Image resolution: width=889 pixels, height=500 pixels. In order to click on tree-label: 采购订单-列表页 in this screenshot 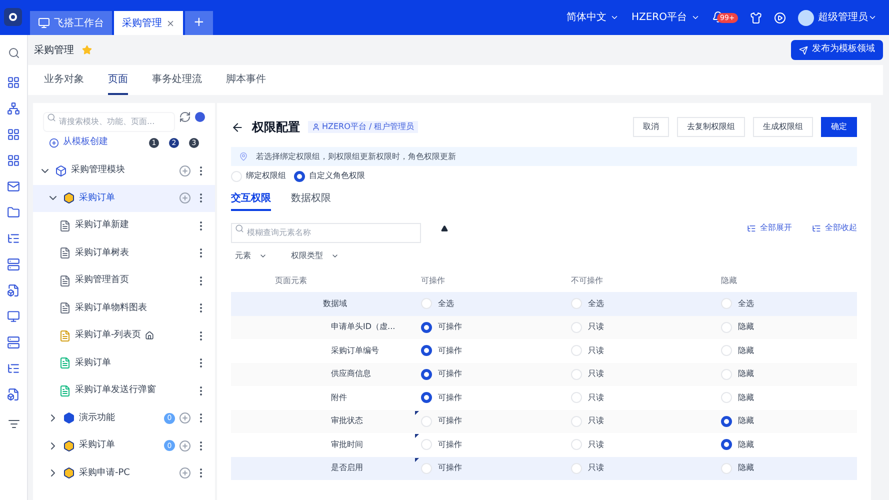, I will do `click(108, 335)`.